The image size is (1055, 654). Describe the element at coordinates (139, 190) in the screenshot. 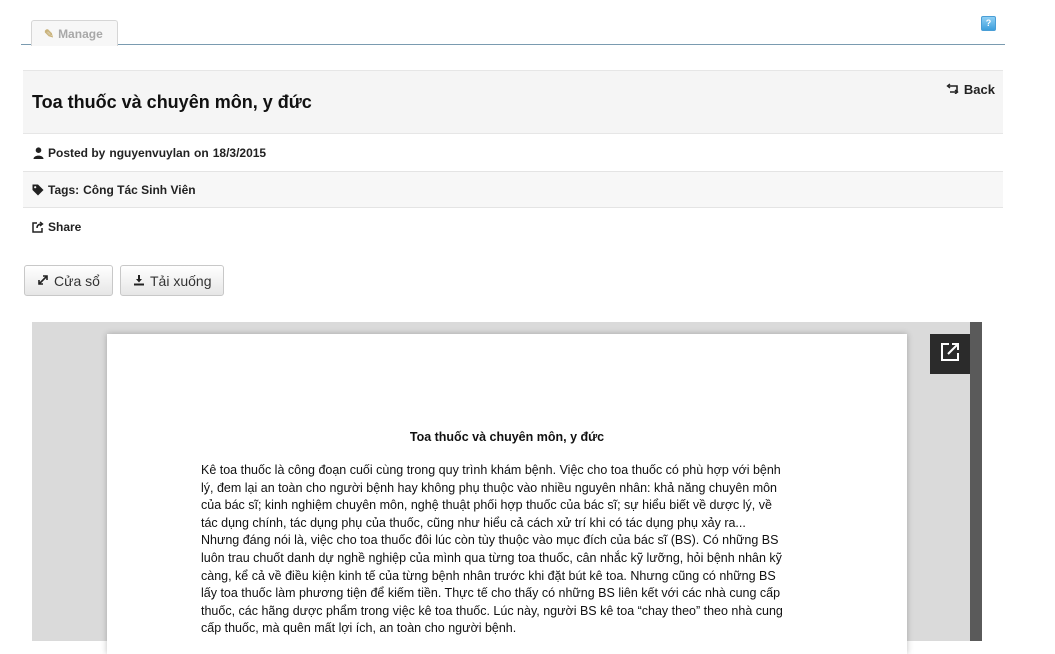

I see `tag-link: Công Tác Sinh Viên` at that location.